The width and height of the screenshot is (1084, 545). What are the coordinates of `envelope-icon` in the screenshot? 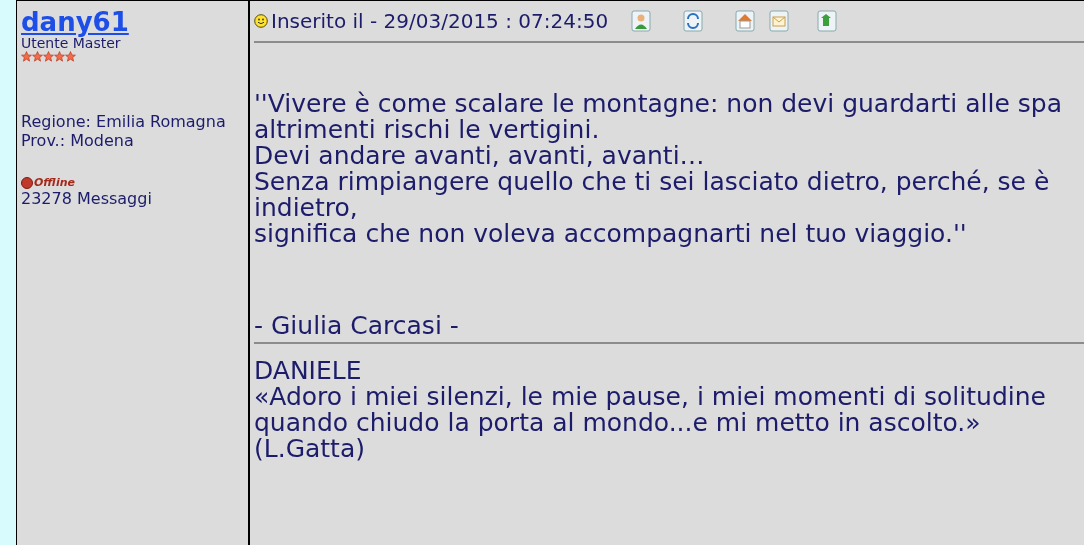 It's located at (779, 21).